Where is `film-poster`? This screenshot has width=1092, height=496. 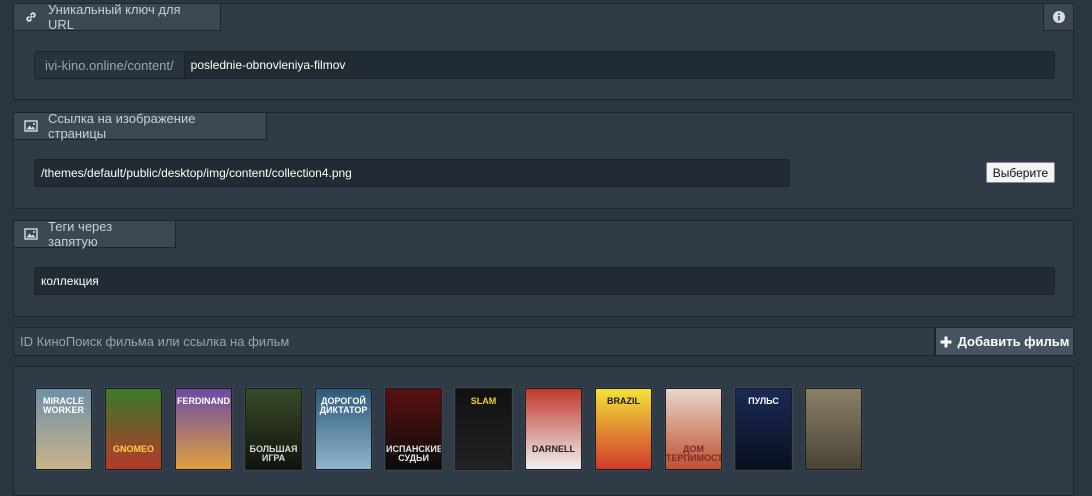
film-poster is located at coordinates (833, 429).